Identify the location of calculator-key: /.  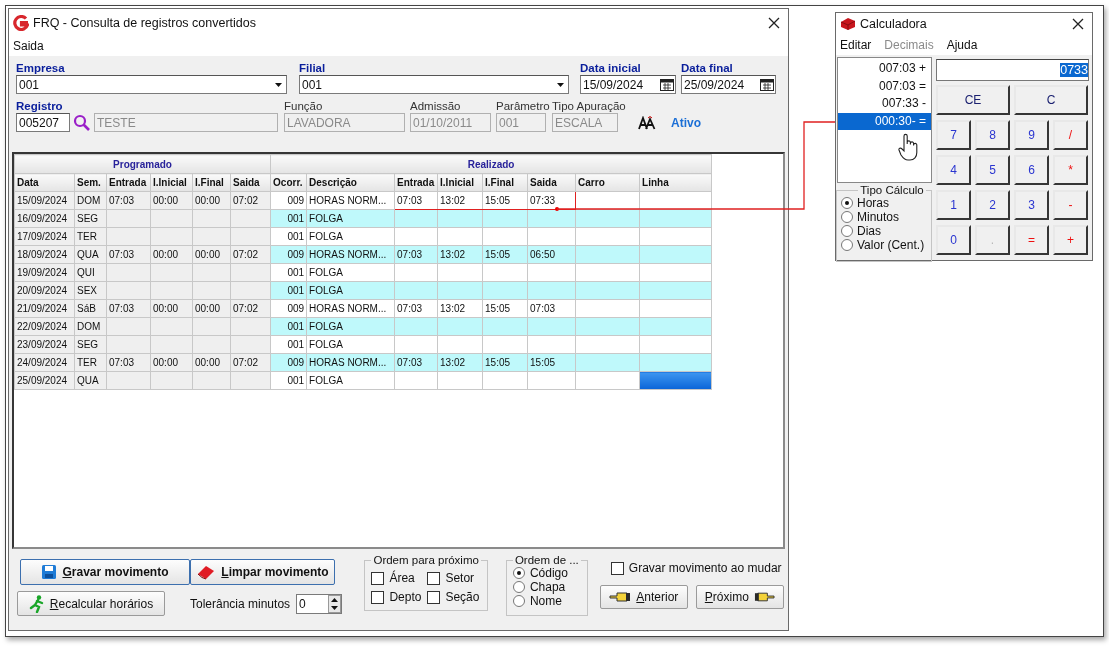
(1070, 135).